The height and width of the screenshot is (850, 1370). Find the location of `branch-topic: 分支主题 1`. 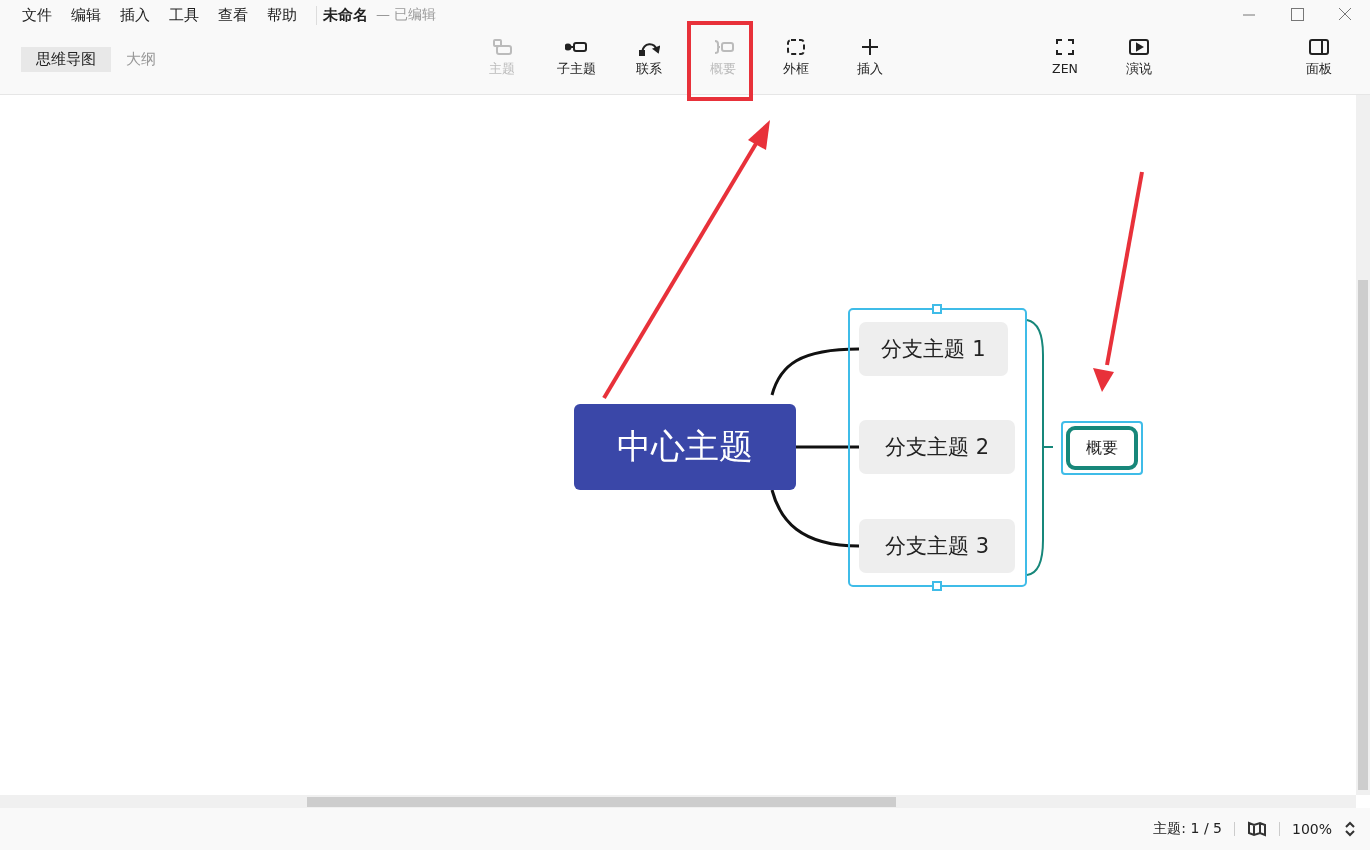

branch-topic: 分支主题 1 is located at coordinates (933, 349).